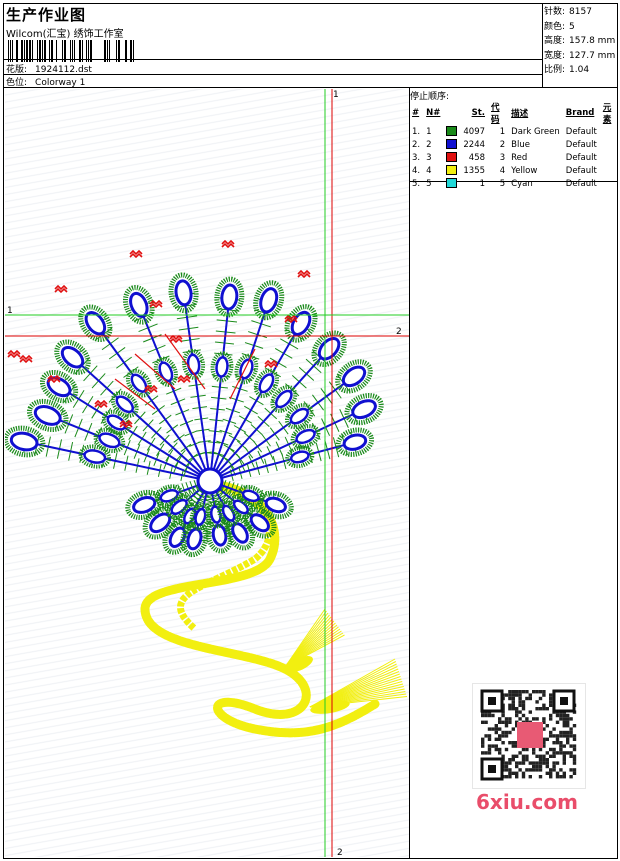  Describe the element at coordinates (580, 55) in the screenshot. I see `design-width: 宽度: 127.7 mm` at that location.